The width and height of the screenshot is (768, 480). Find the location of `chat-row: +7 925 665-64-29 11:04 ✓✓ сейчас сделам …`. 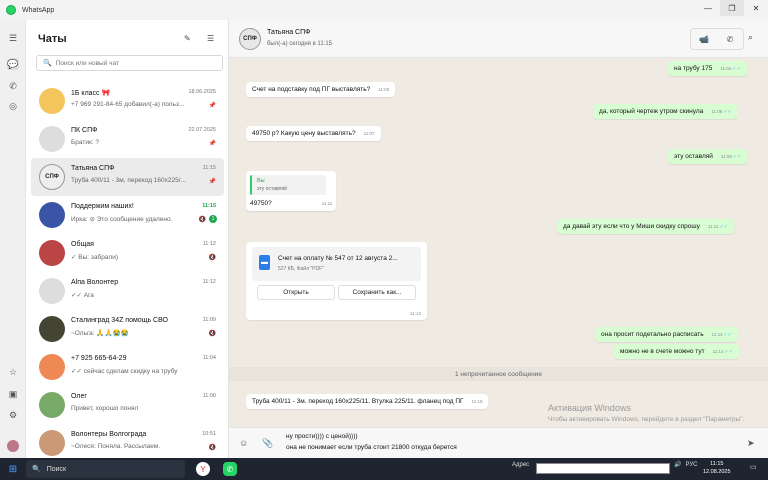

chat-row: +7 925 665-64-29 11:04 ✓✓ сейчас сделам … is located at coordinates (127, 367).